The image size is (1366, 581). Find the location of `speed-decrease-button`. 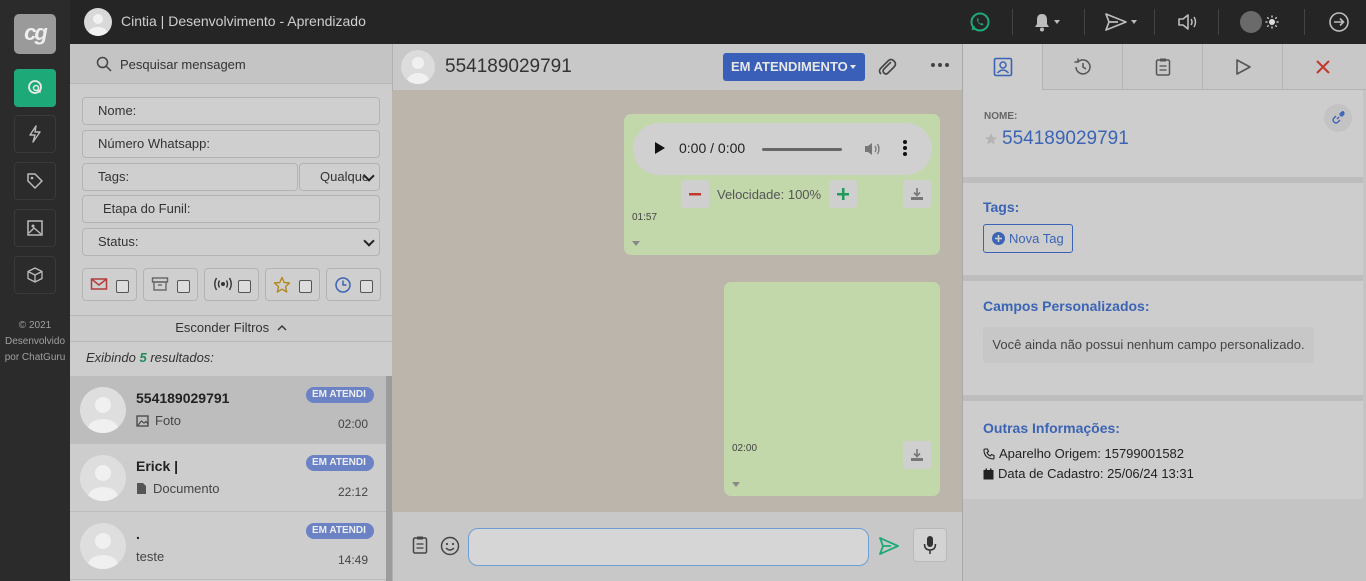

speed-decrease-button is located at coordinates (695, 194).